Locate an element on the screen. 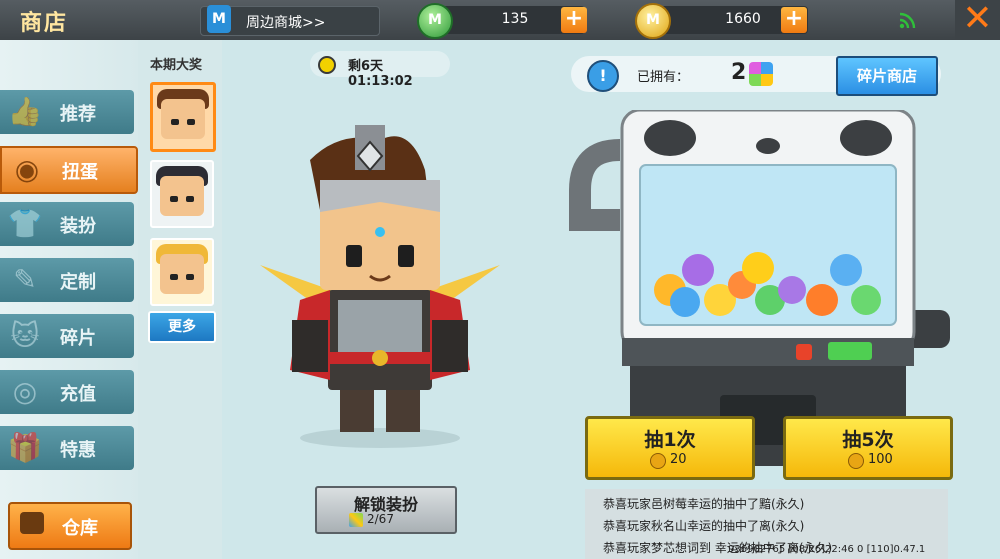 This screenshot has height=559, width=1000. grand-prize-column: 本期大奖 更多 is located at coordinates (180, 299).